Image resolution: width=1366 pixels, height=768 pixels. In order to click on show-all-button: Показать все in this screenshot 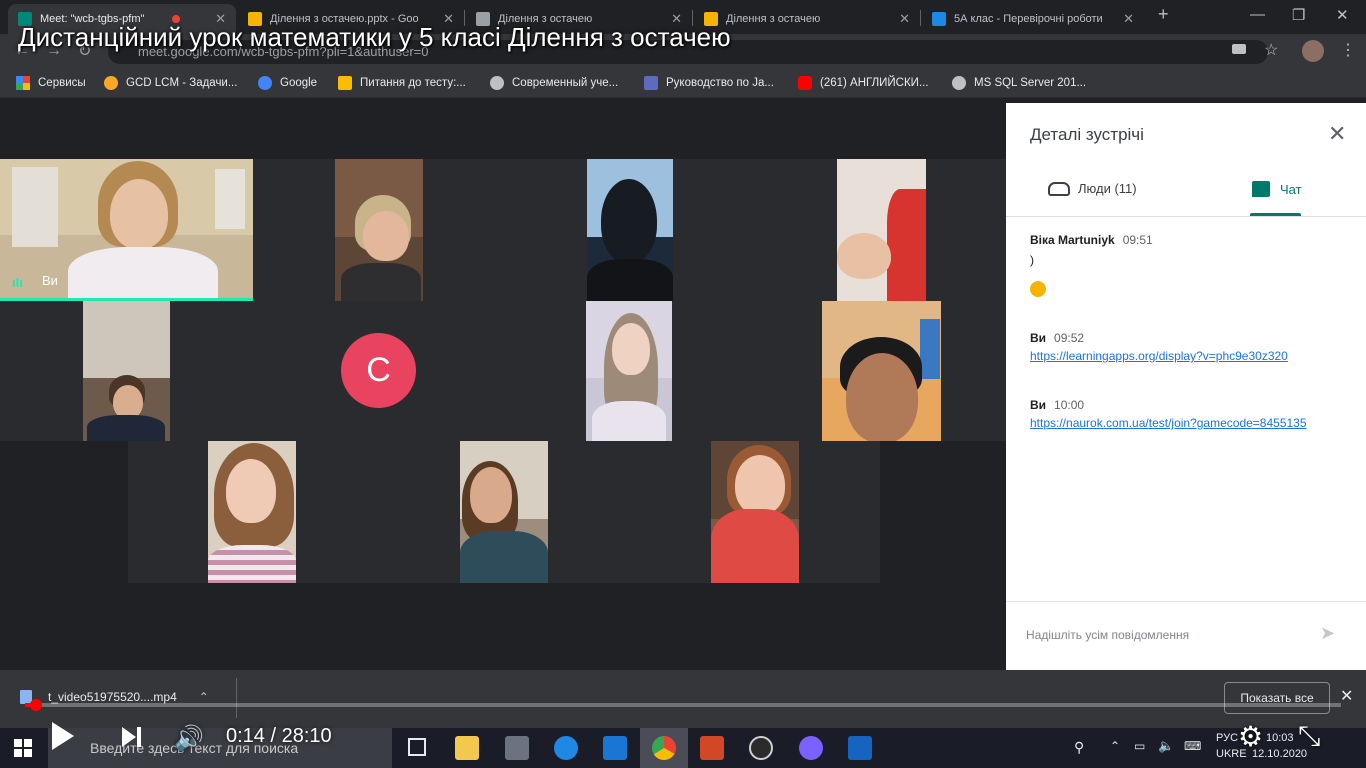, I will do `click(1277, 698)`.